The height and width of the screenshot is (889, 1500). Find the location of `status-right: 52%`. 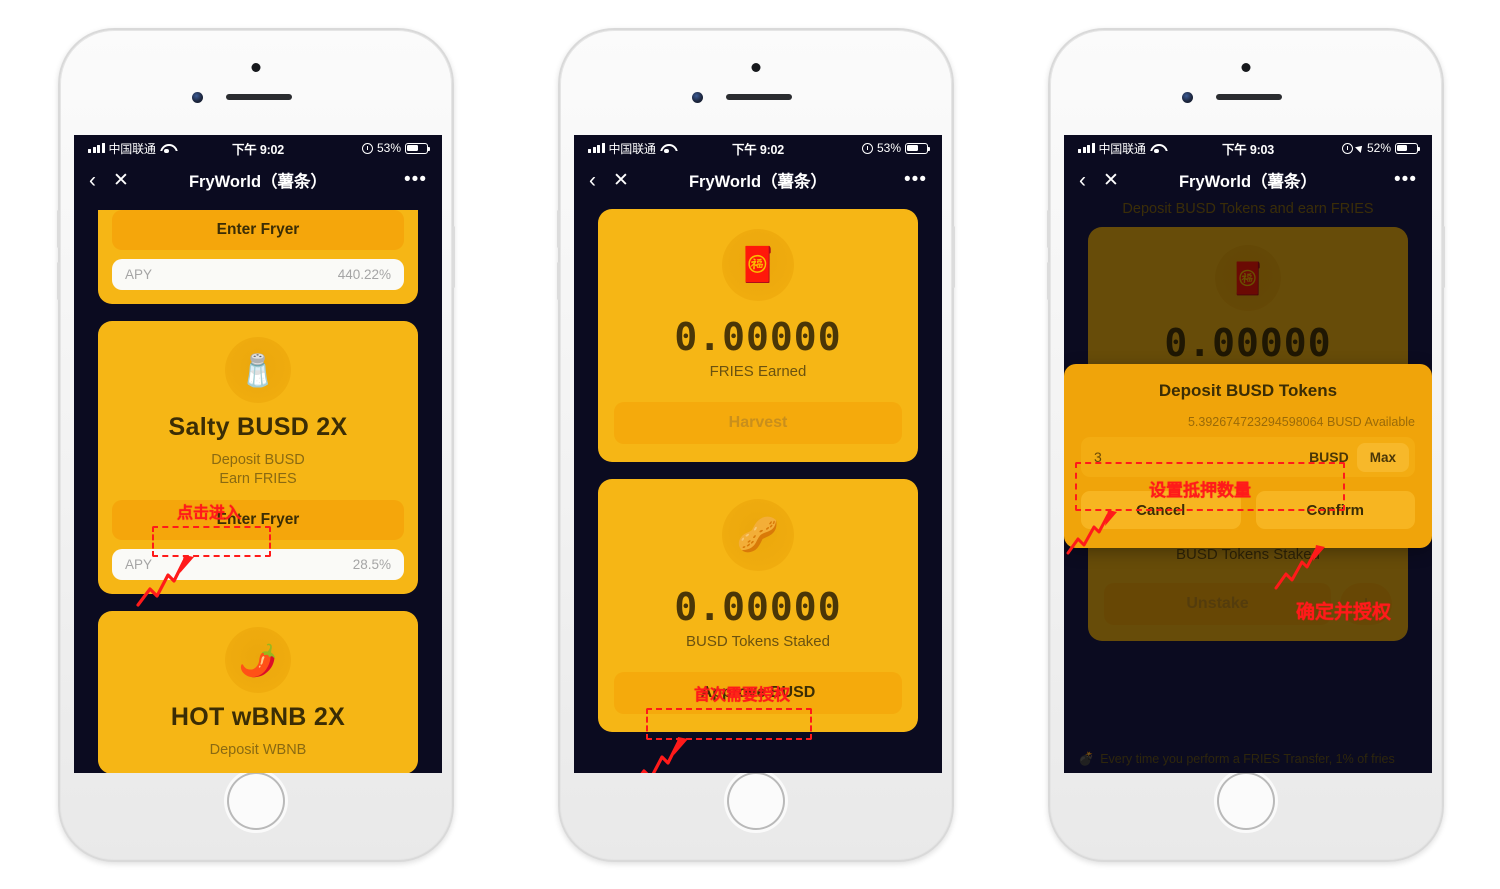

status-right: 52% is located at coordinates (1381, 148).